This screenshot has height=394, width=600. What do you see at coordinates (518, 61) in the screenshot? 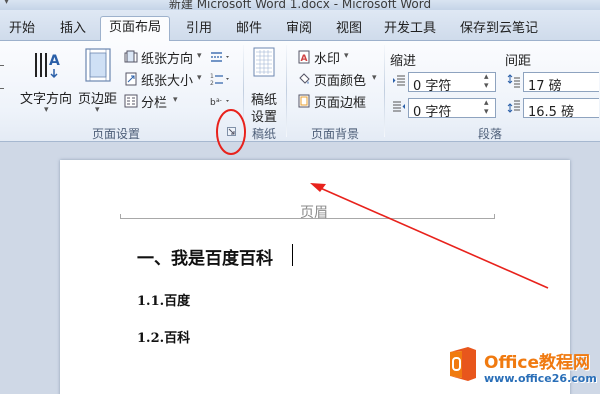
I see `spacing-label: 间距` at bounding box center [518, 61].